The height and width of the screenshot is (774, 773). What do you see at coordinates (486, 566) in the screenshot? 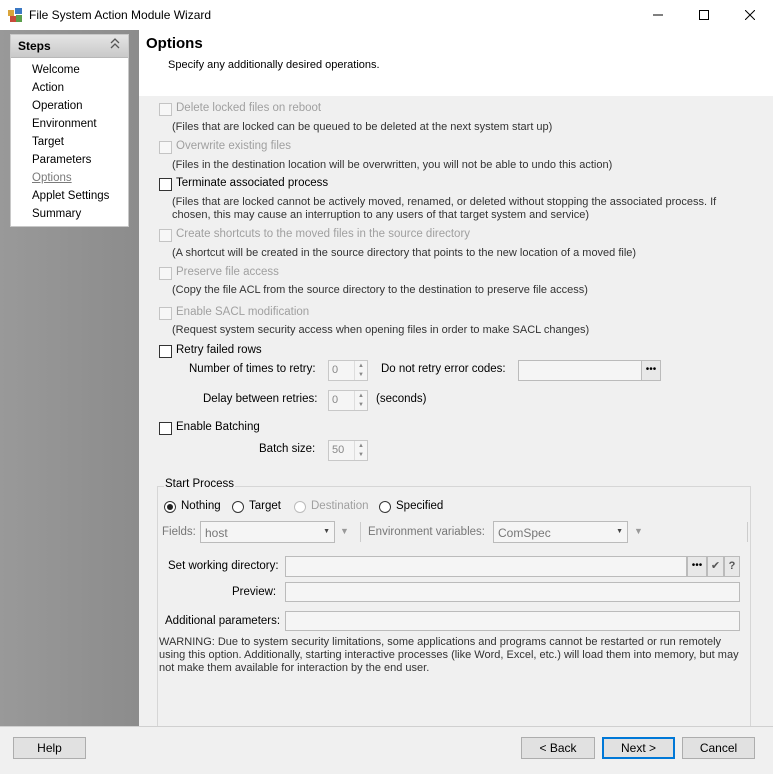
I see `working-dir-input` at bounding box center [486, 566].